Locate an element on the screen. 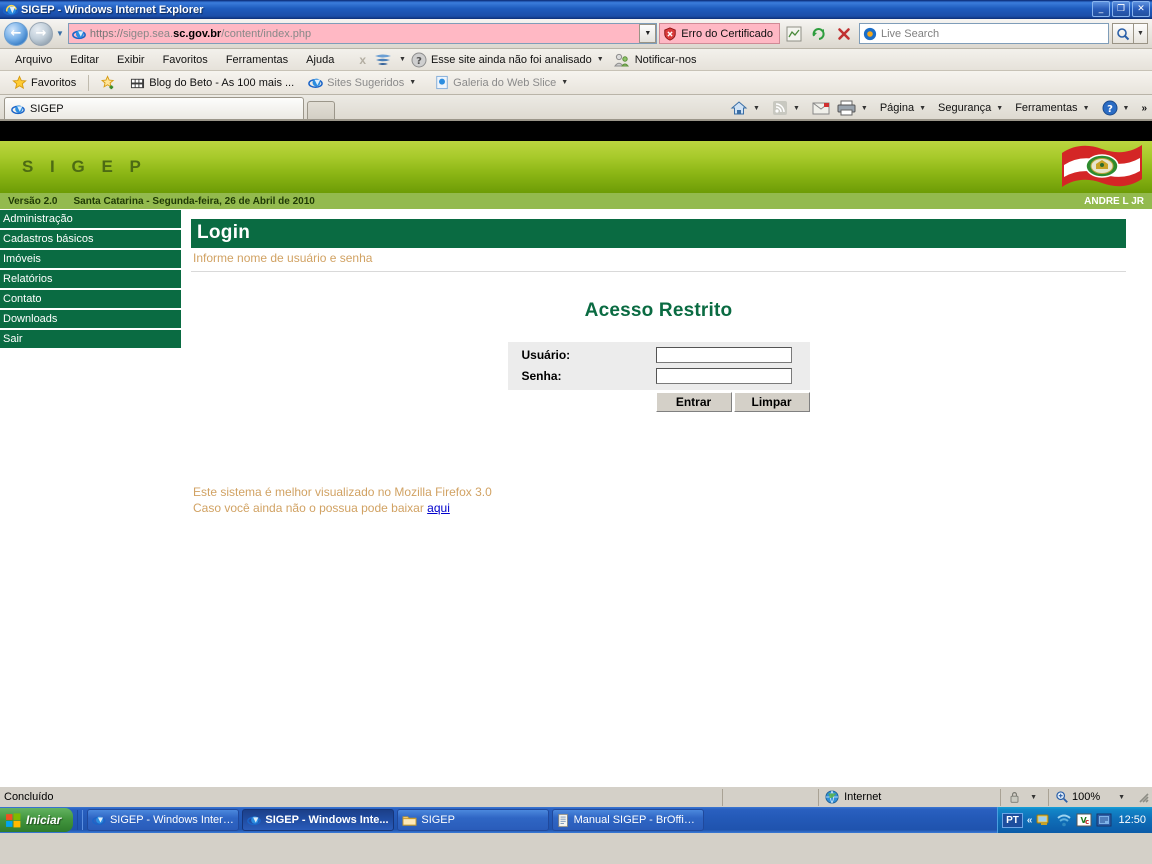 This screenshot has height=864, width=1152. sidebar-item-administracao: Administração is located at coordinates (90, 219).